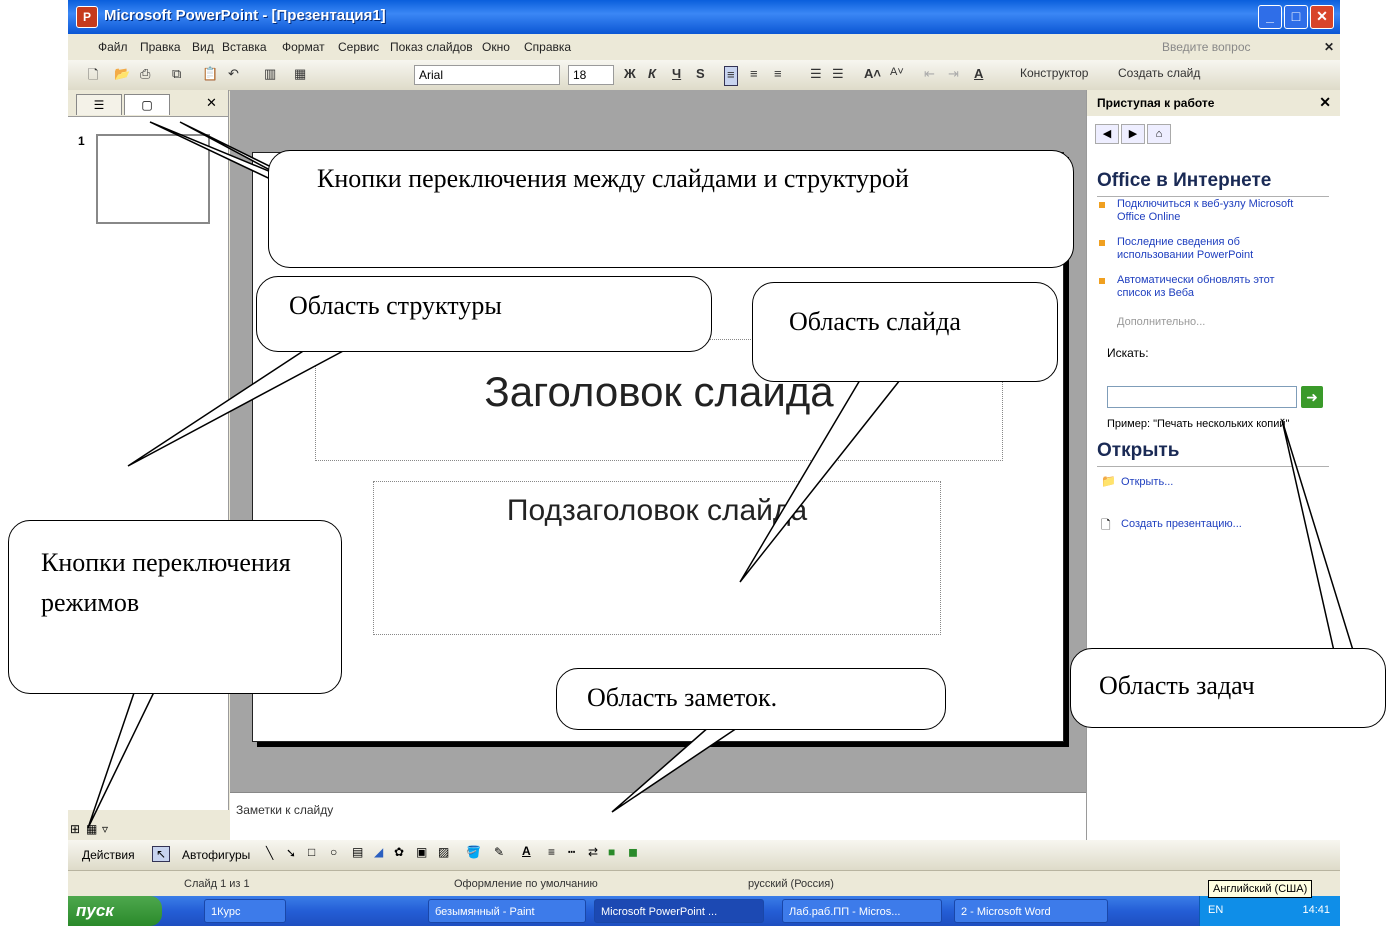 The width and height of the screenshot is (1390, 926). I want to click on copy-icon: ⧉, so click(176, 75).